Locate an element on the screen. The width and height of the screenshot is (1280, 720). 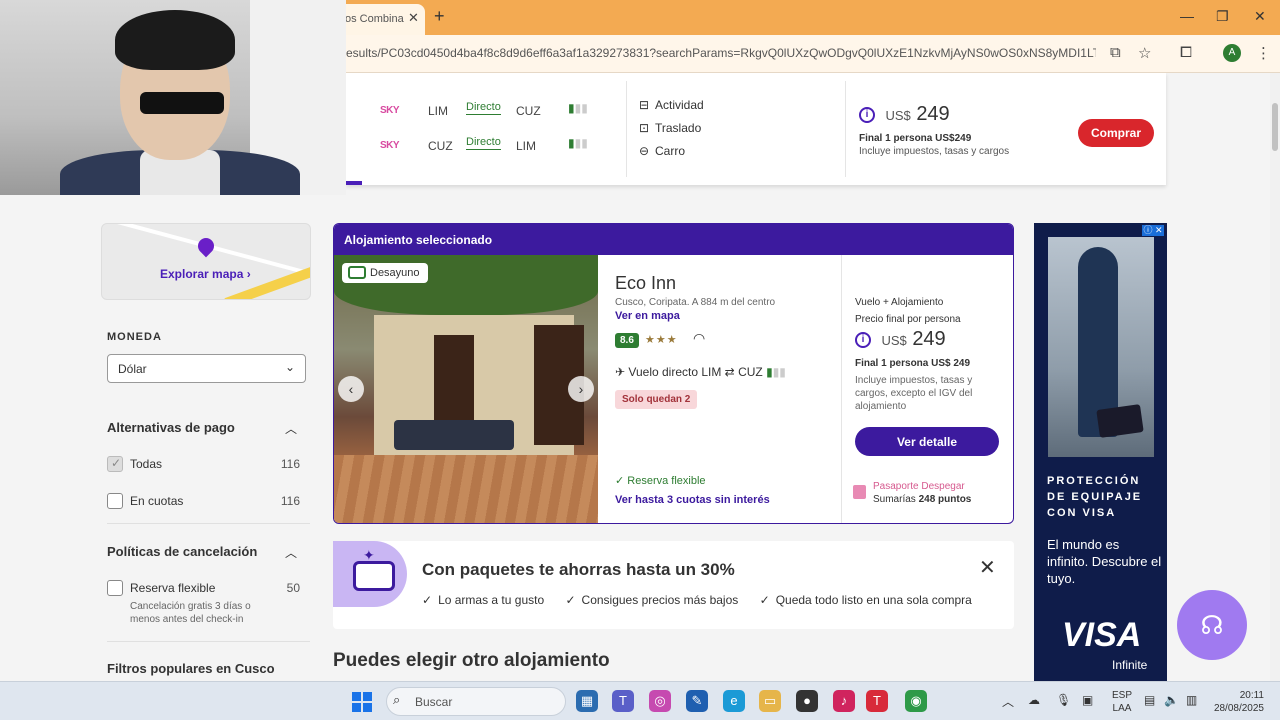
view-detail-button: Ver detalle is located at coordinates (927, 441).